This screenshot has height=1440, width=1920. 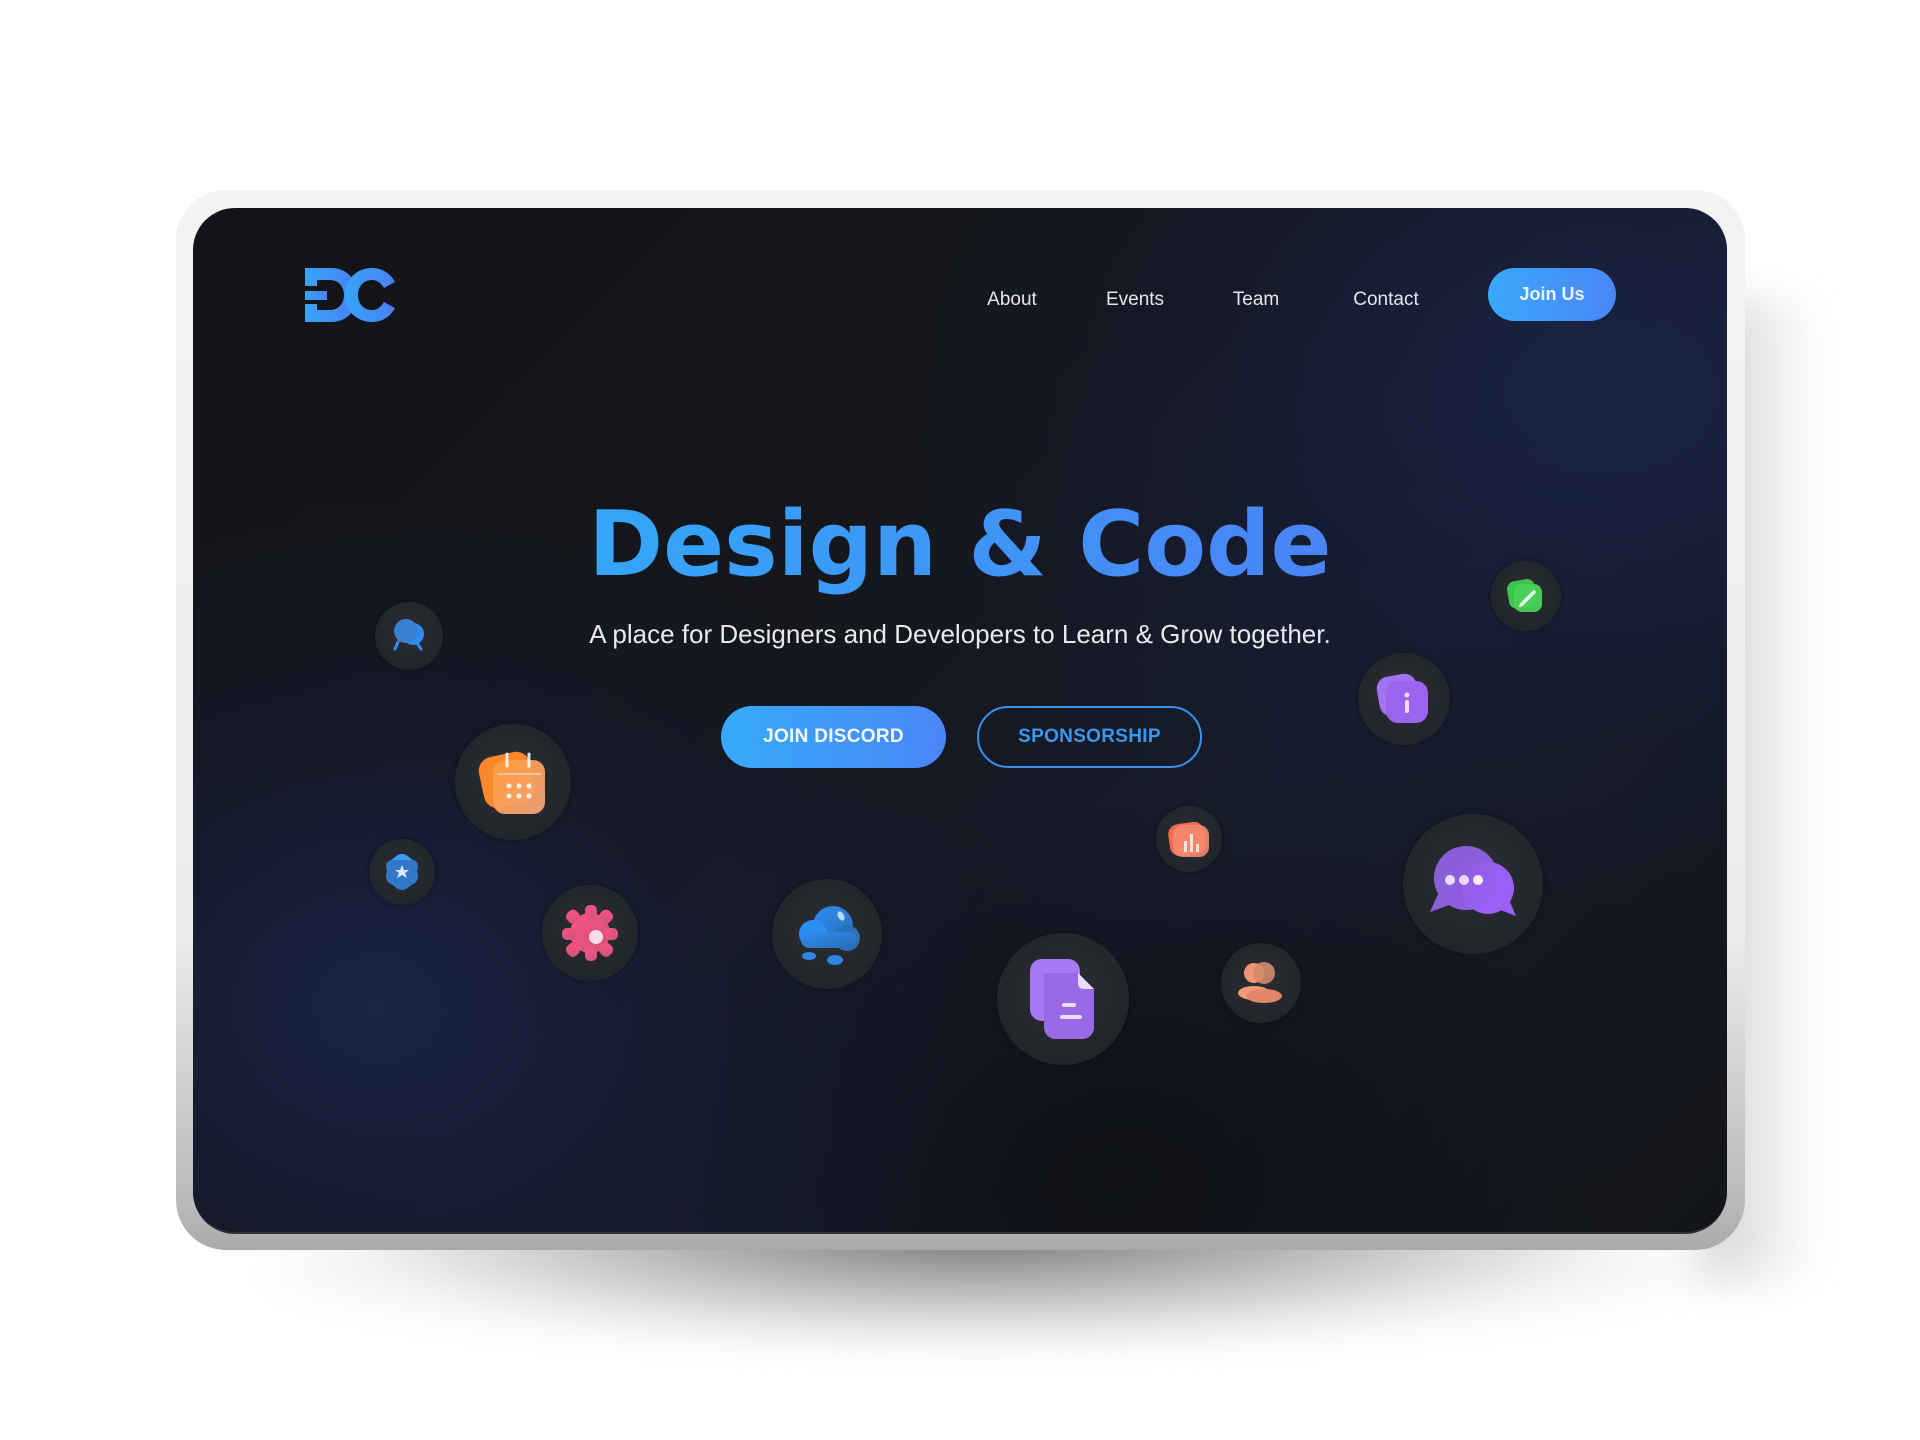 I want to click on nav-link-team: Team, so click(x=1256, y=300).